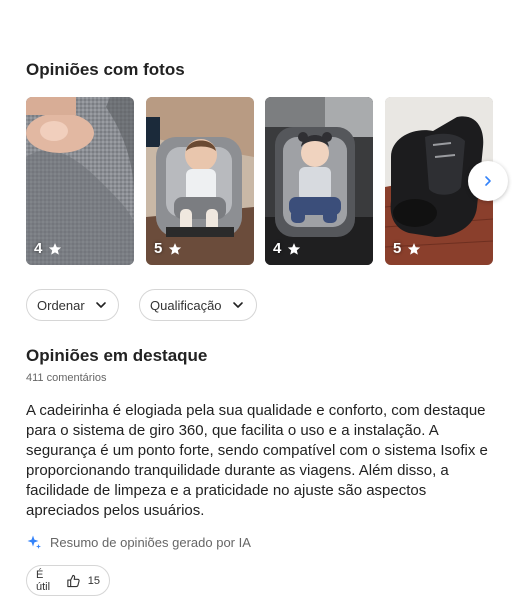  What do you see at coordinates (66, 378) in the screenshot?
I see `review-count: 411 comentários` at bounding box center [66, 378].